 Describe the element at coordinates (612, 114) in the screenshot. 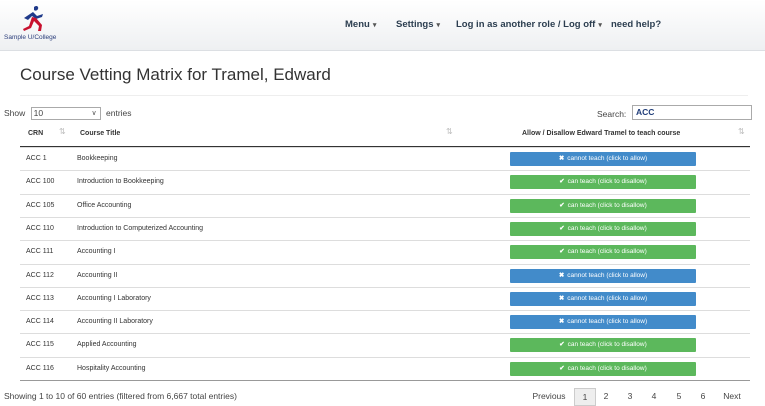

I see `search-label: Search:` at that location.